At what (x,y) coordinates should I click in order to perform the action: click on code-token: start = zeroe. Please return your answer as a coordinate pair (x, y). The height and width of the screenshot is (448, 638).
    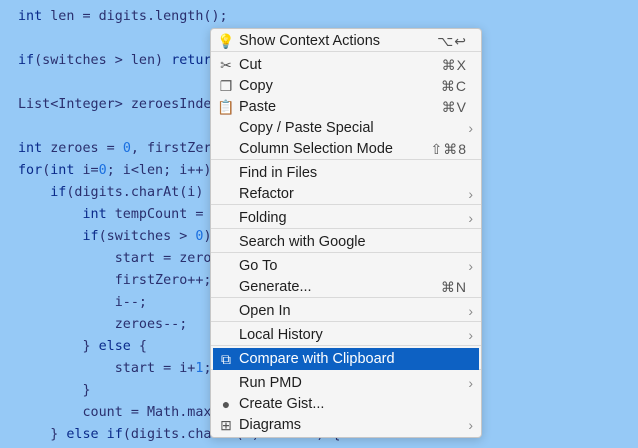
    Looking at the image, I should click on (119, 258).